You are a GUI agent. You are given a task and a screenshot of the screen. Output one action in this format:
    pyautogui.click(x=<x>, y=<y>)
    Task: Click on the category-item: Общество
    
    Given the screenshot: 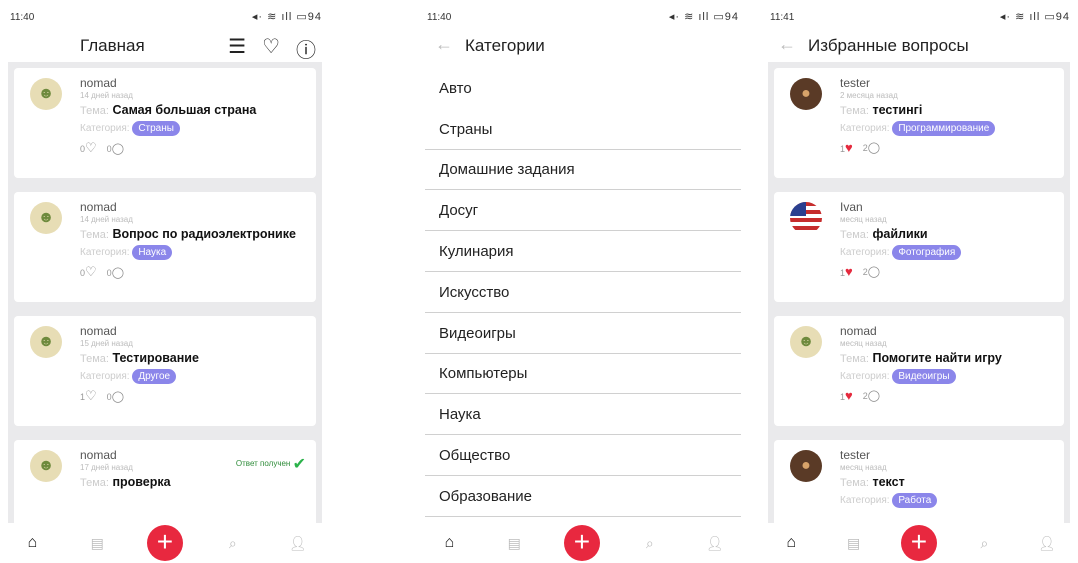 What is the action you would take?
    pyautogui.click(x=583, y=456)
    